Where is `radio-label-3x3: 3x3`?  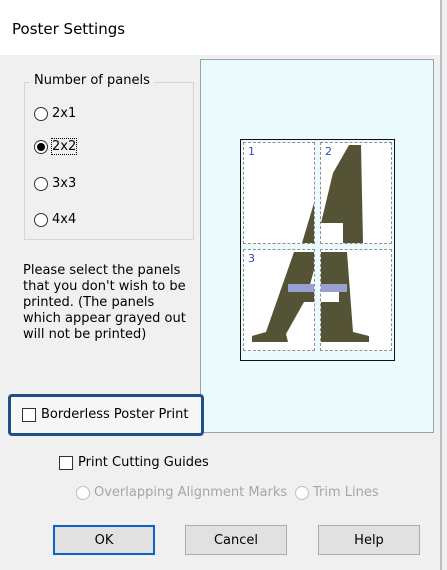
radio-label-3x3: 3x3 is located at coordinates (64, 183).